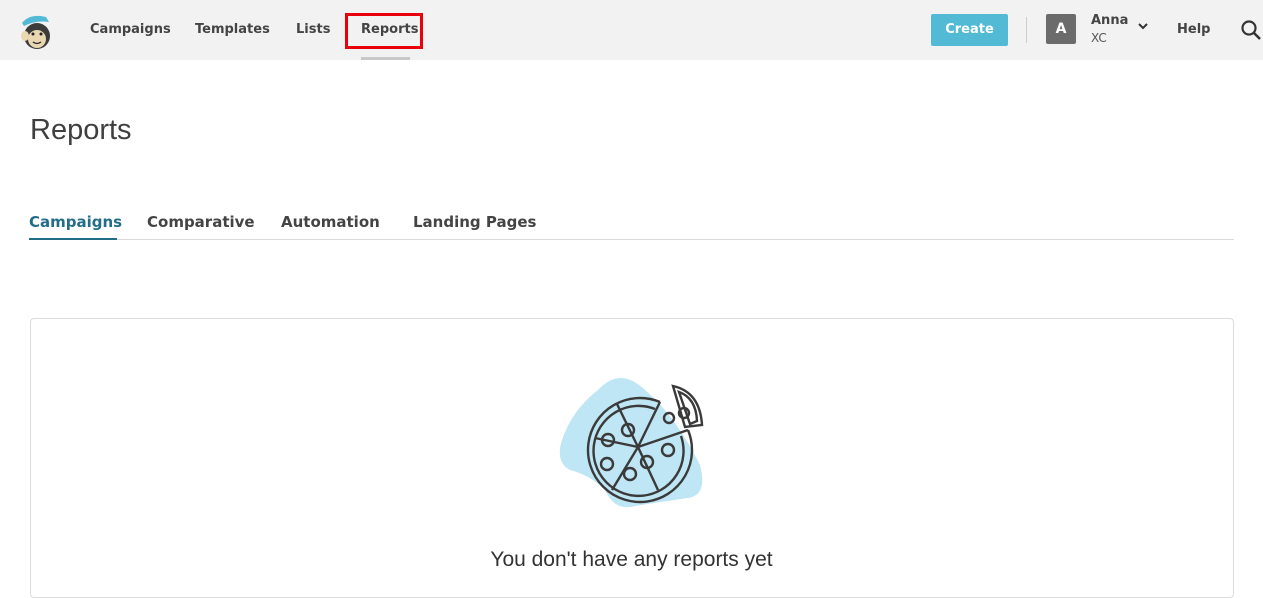 The width and height of the screenshot is (1263, 598). I want to click on tab-automation: Automation, so click(330, 222).